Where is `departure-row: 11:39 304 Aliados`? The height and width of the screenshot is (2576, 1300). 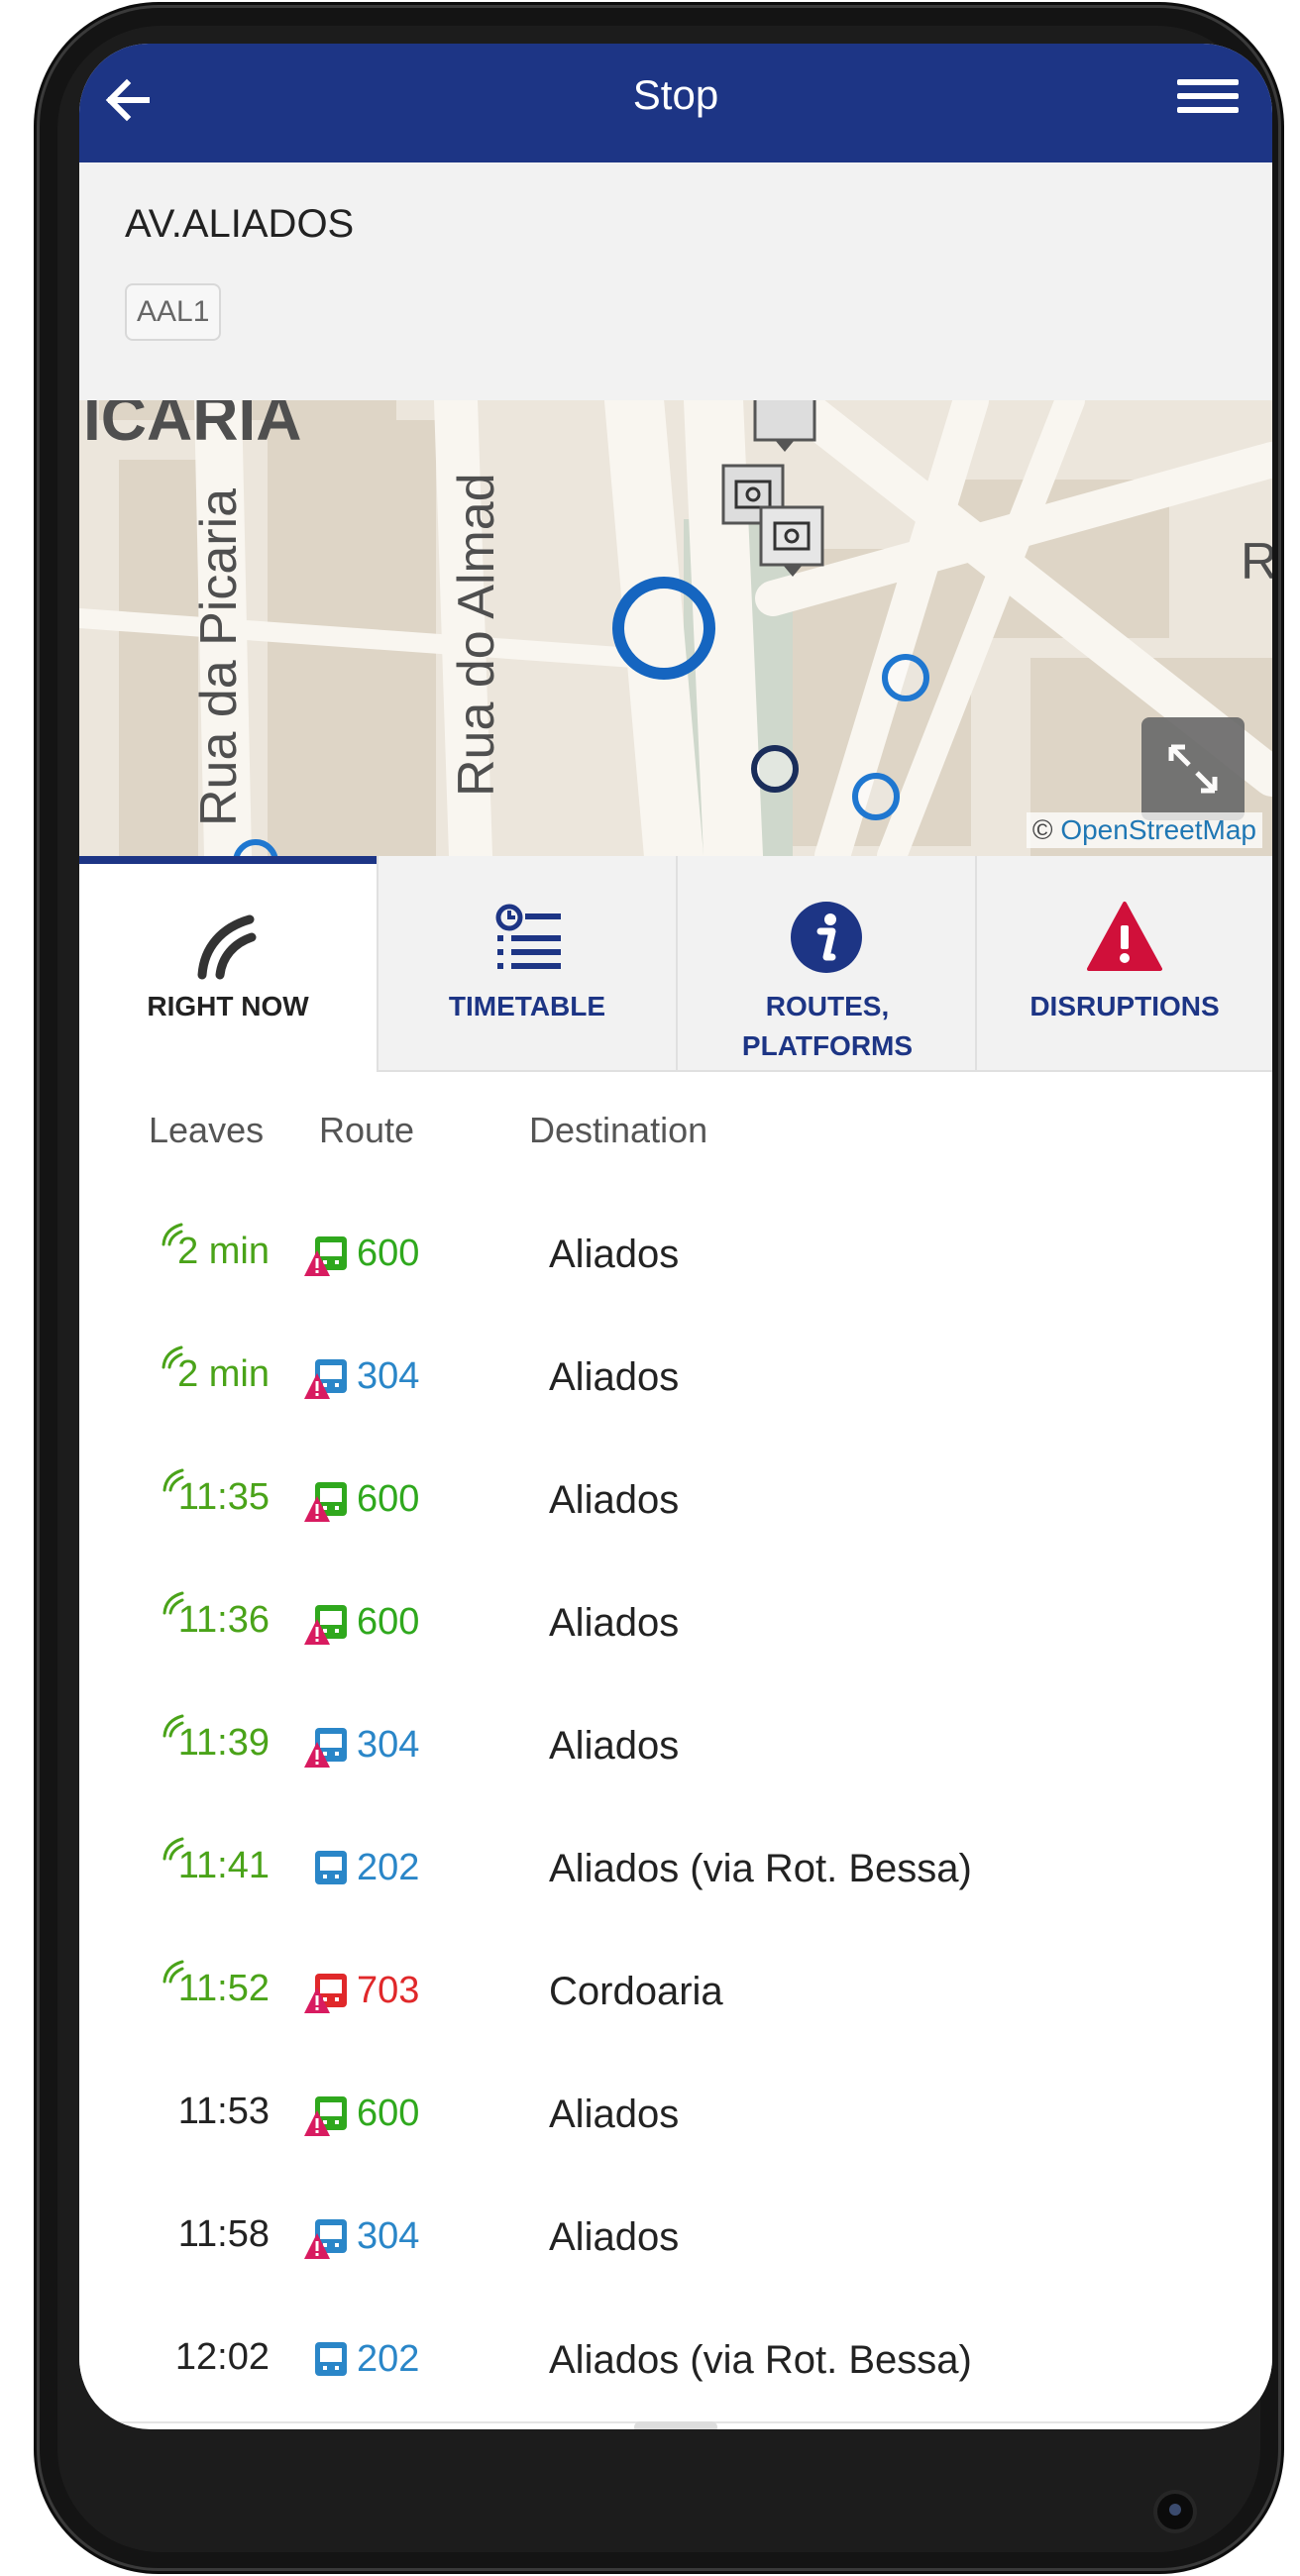 departure-row: 11:39 304 Aliados is located at coordinates (675, 1747).